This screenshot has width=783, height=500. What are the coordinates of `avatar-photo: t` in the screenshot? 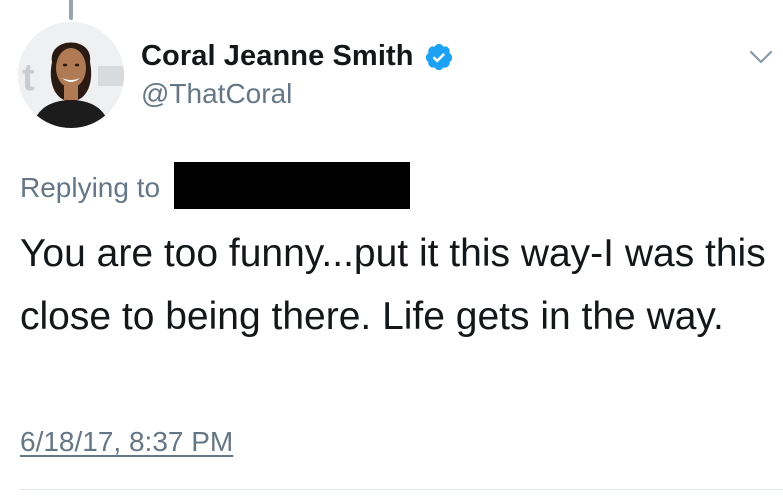 It's located at (71, 75).